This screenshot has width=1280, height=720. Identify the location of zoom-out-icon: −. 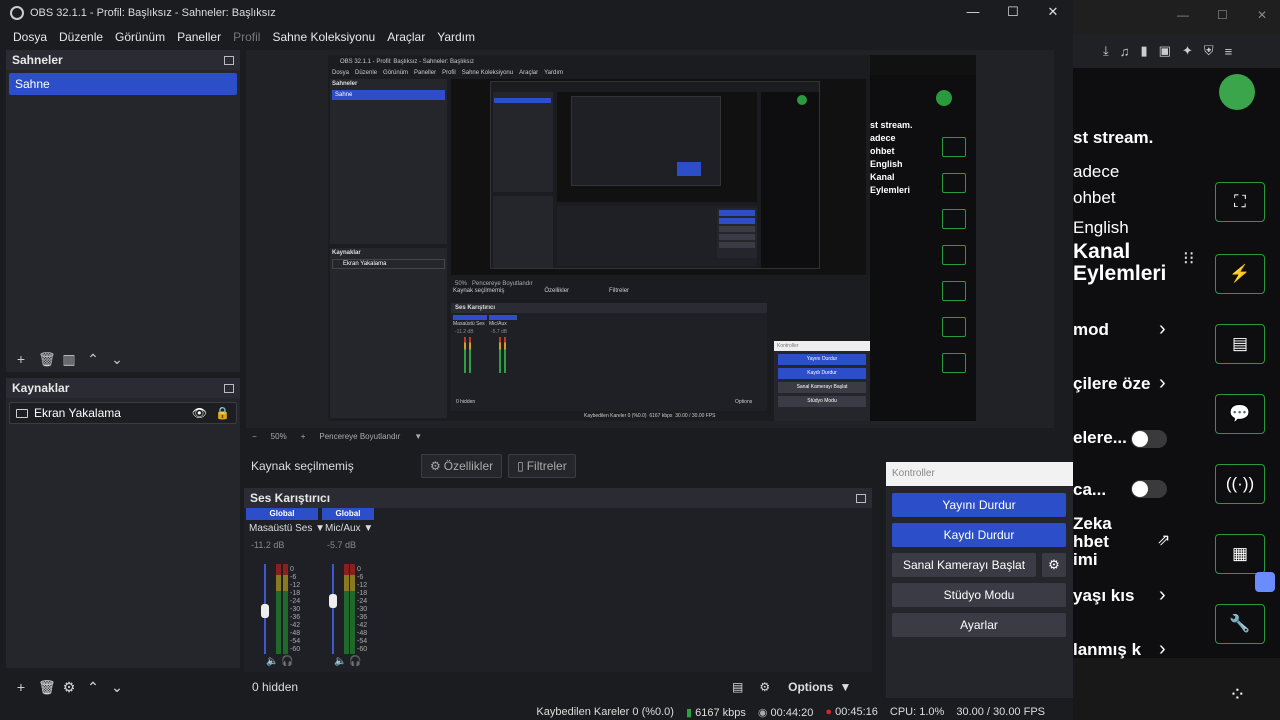
(254, 436).